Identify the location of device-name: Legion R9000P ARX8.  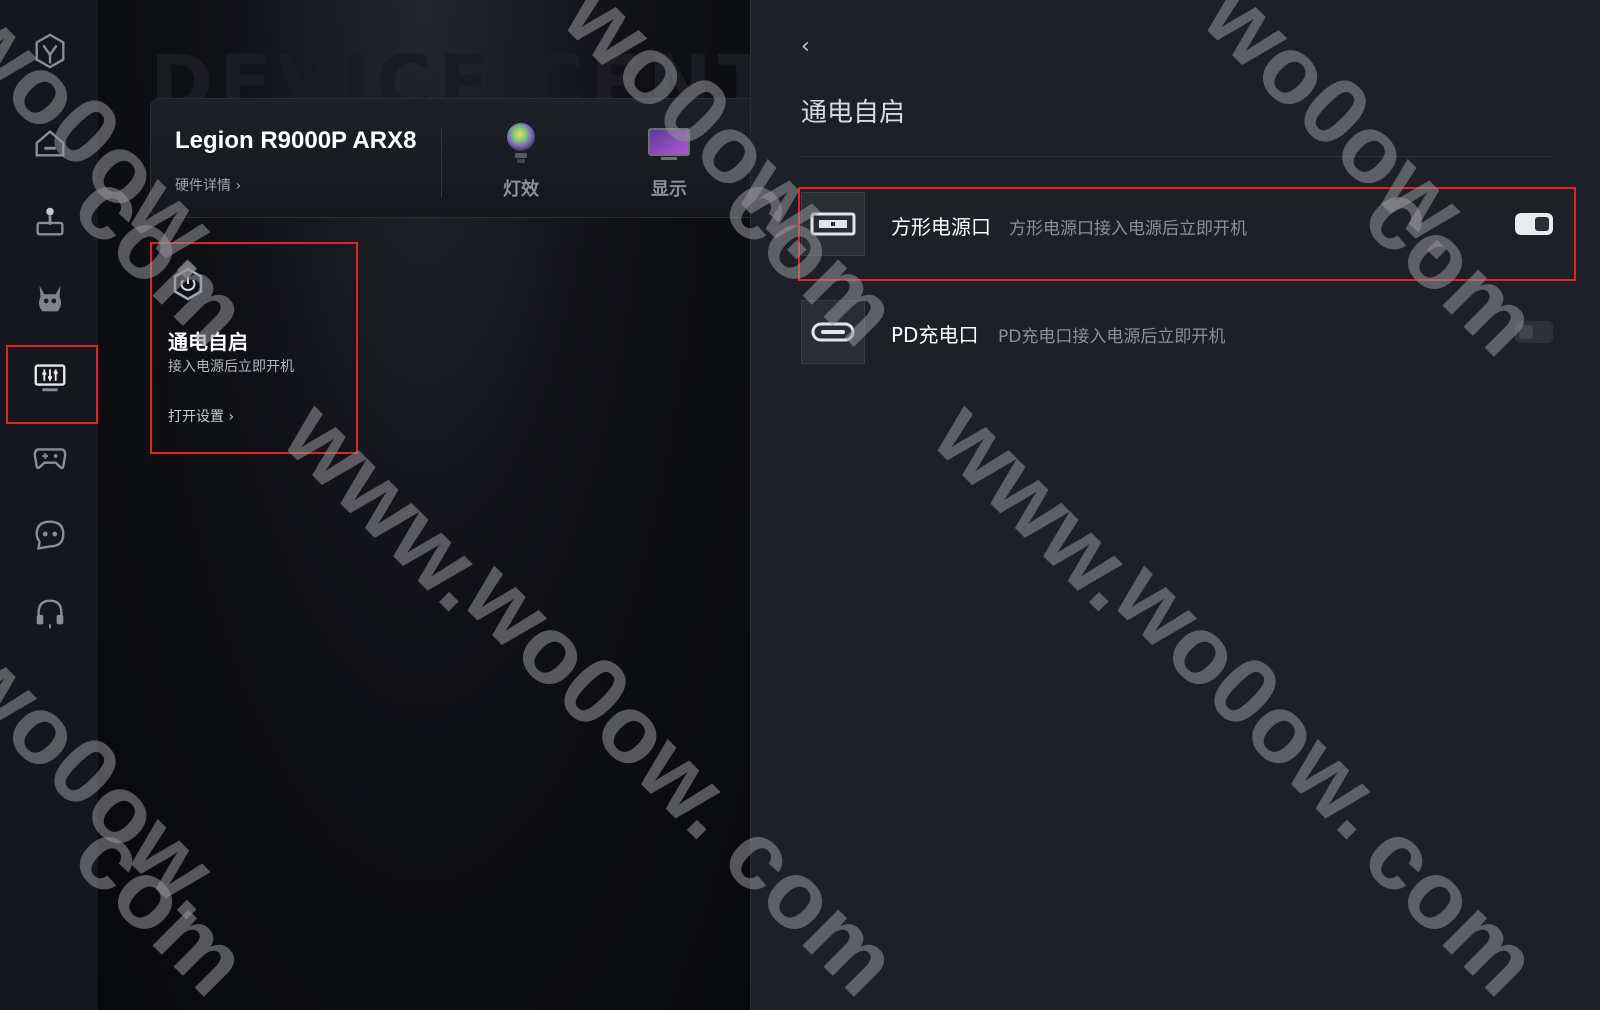
(296, 140).